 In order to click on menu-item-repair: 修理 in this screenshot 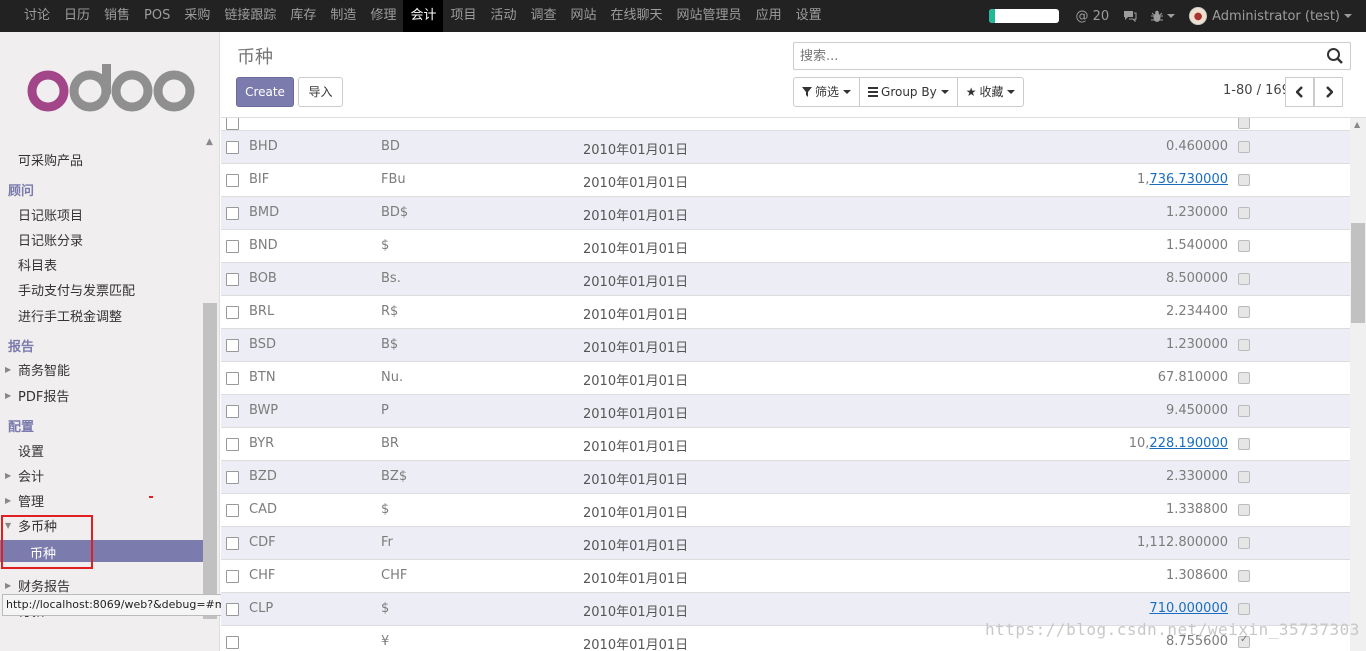, I will do `click(383, 16)`.